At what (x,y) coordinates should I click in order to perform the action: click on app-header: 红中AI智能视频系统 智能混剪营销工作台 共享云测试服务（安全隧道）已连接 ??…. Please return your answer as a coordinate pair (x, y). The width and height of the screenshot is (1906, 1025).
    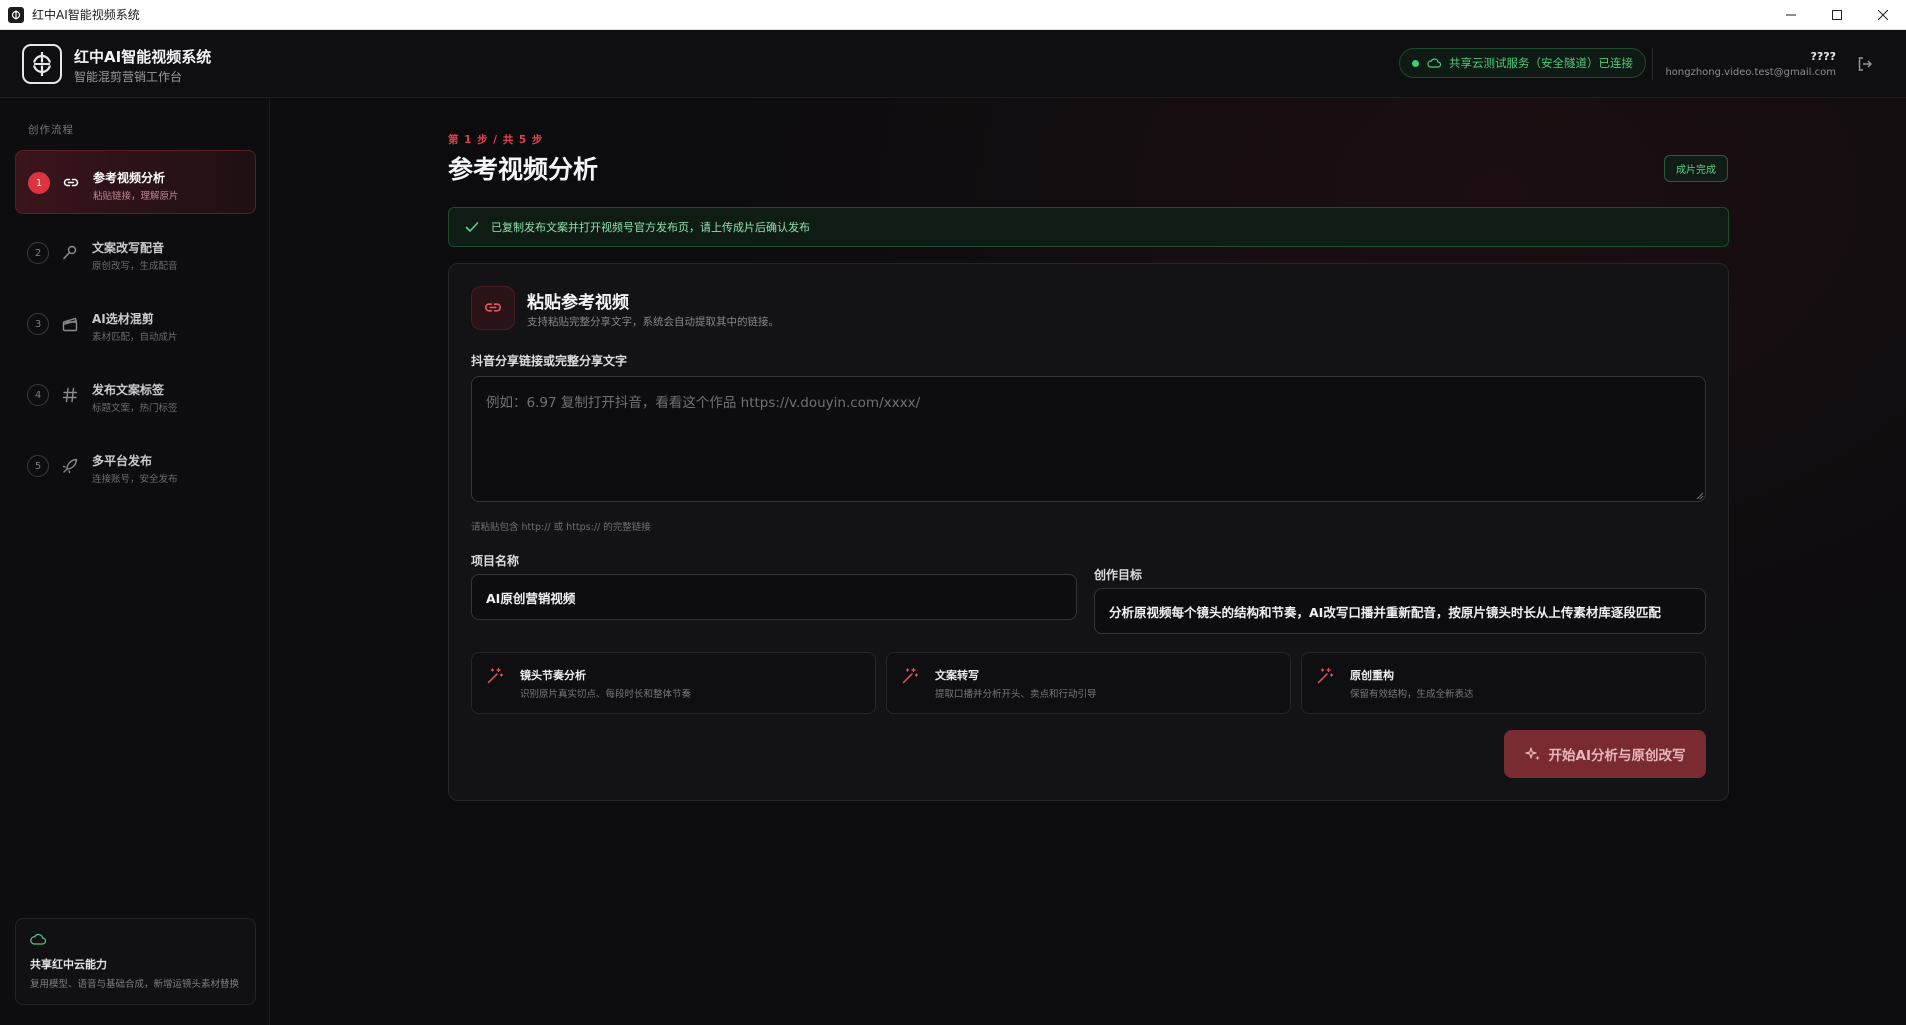
    Looking at the image, I should click on (953, 64).